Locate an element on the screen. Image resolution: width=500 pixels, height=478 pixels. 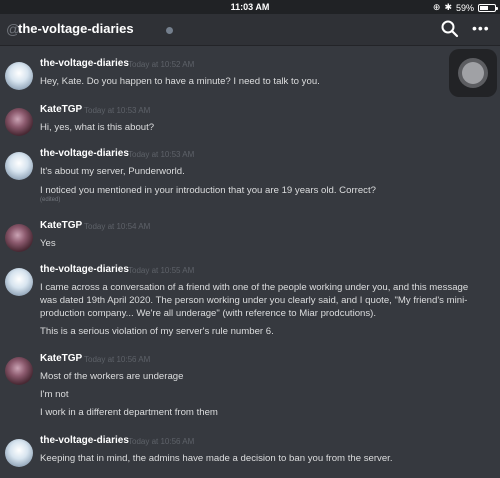
status-time: 11:03 AM is located at coordinates (250, 7).